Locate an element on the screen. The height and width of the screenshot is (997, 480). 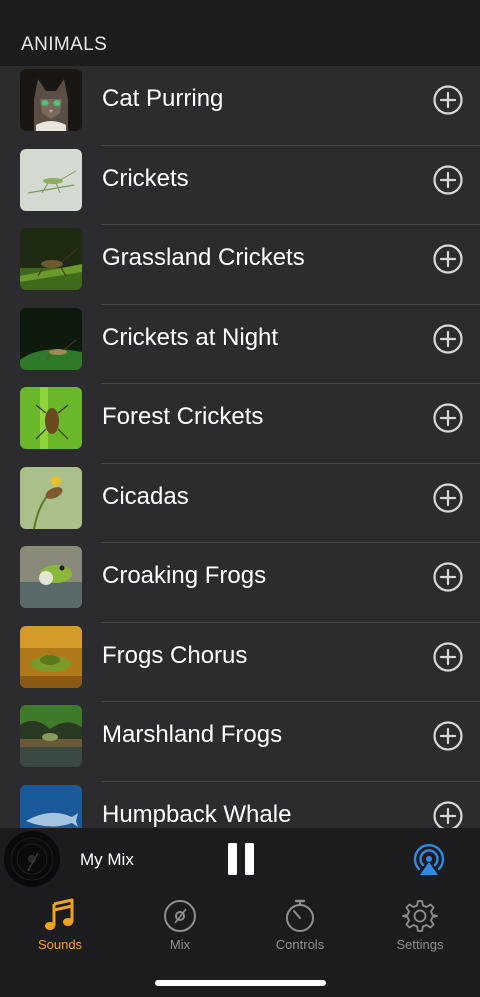
tab-sounds: Sounds is located at coordinates (60, 925).